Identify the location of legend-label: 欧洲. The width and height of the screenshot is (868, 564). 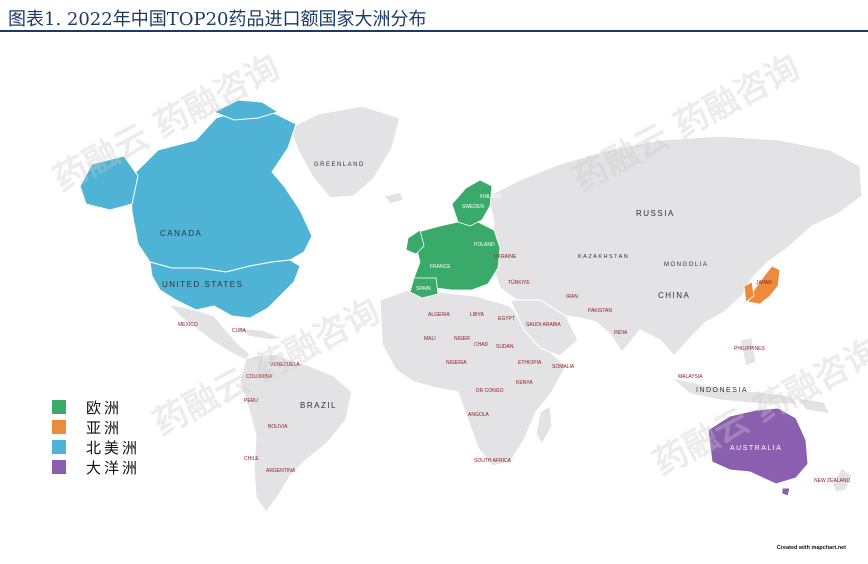
(104, 407).